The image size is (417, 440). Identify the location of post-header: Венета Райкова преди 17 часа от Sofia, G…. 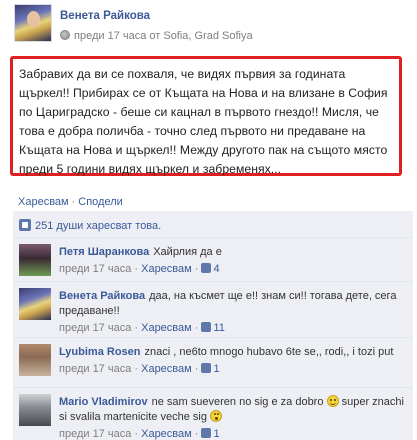
(214, 24).